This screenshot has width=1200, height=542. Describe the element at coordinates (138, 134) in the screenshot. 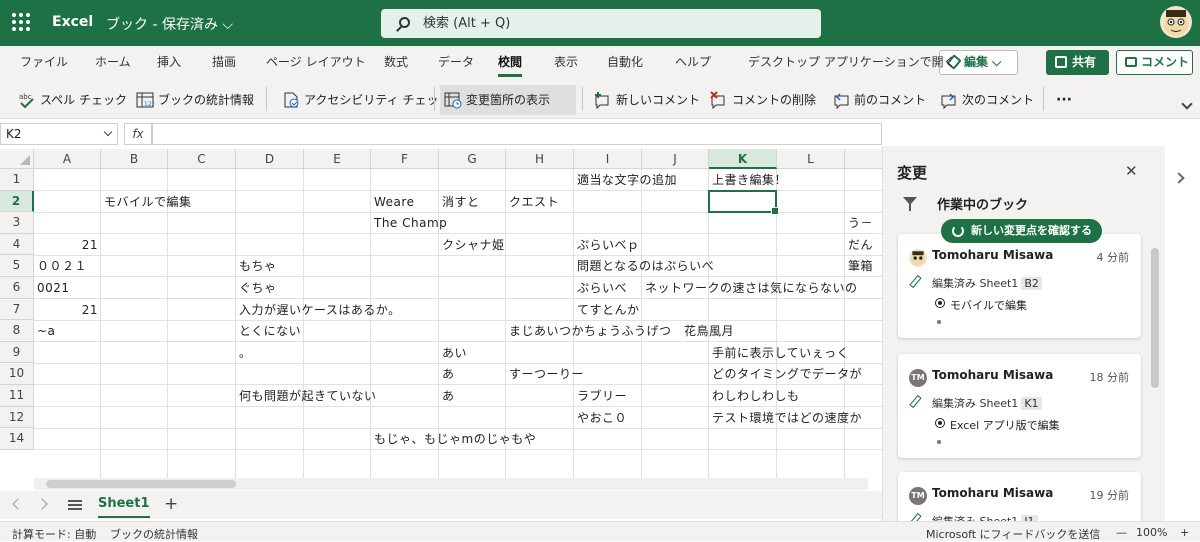

I see `insert-function-button: fx` at that location.